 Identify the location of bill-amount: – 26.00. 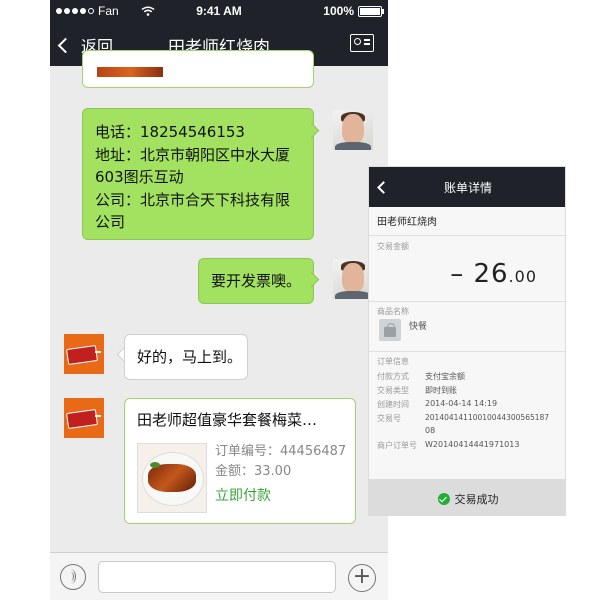
(493, 274).